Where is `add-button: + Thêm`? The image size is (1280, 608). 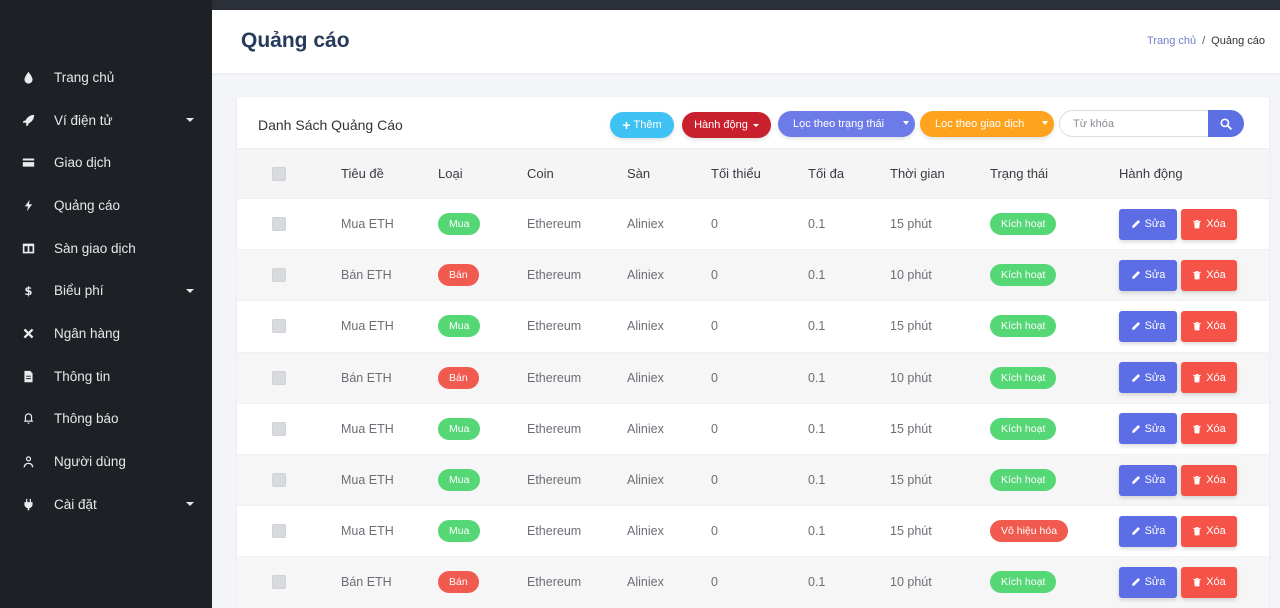
add-button: + Thêm is located at coordinates (642, 125).